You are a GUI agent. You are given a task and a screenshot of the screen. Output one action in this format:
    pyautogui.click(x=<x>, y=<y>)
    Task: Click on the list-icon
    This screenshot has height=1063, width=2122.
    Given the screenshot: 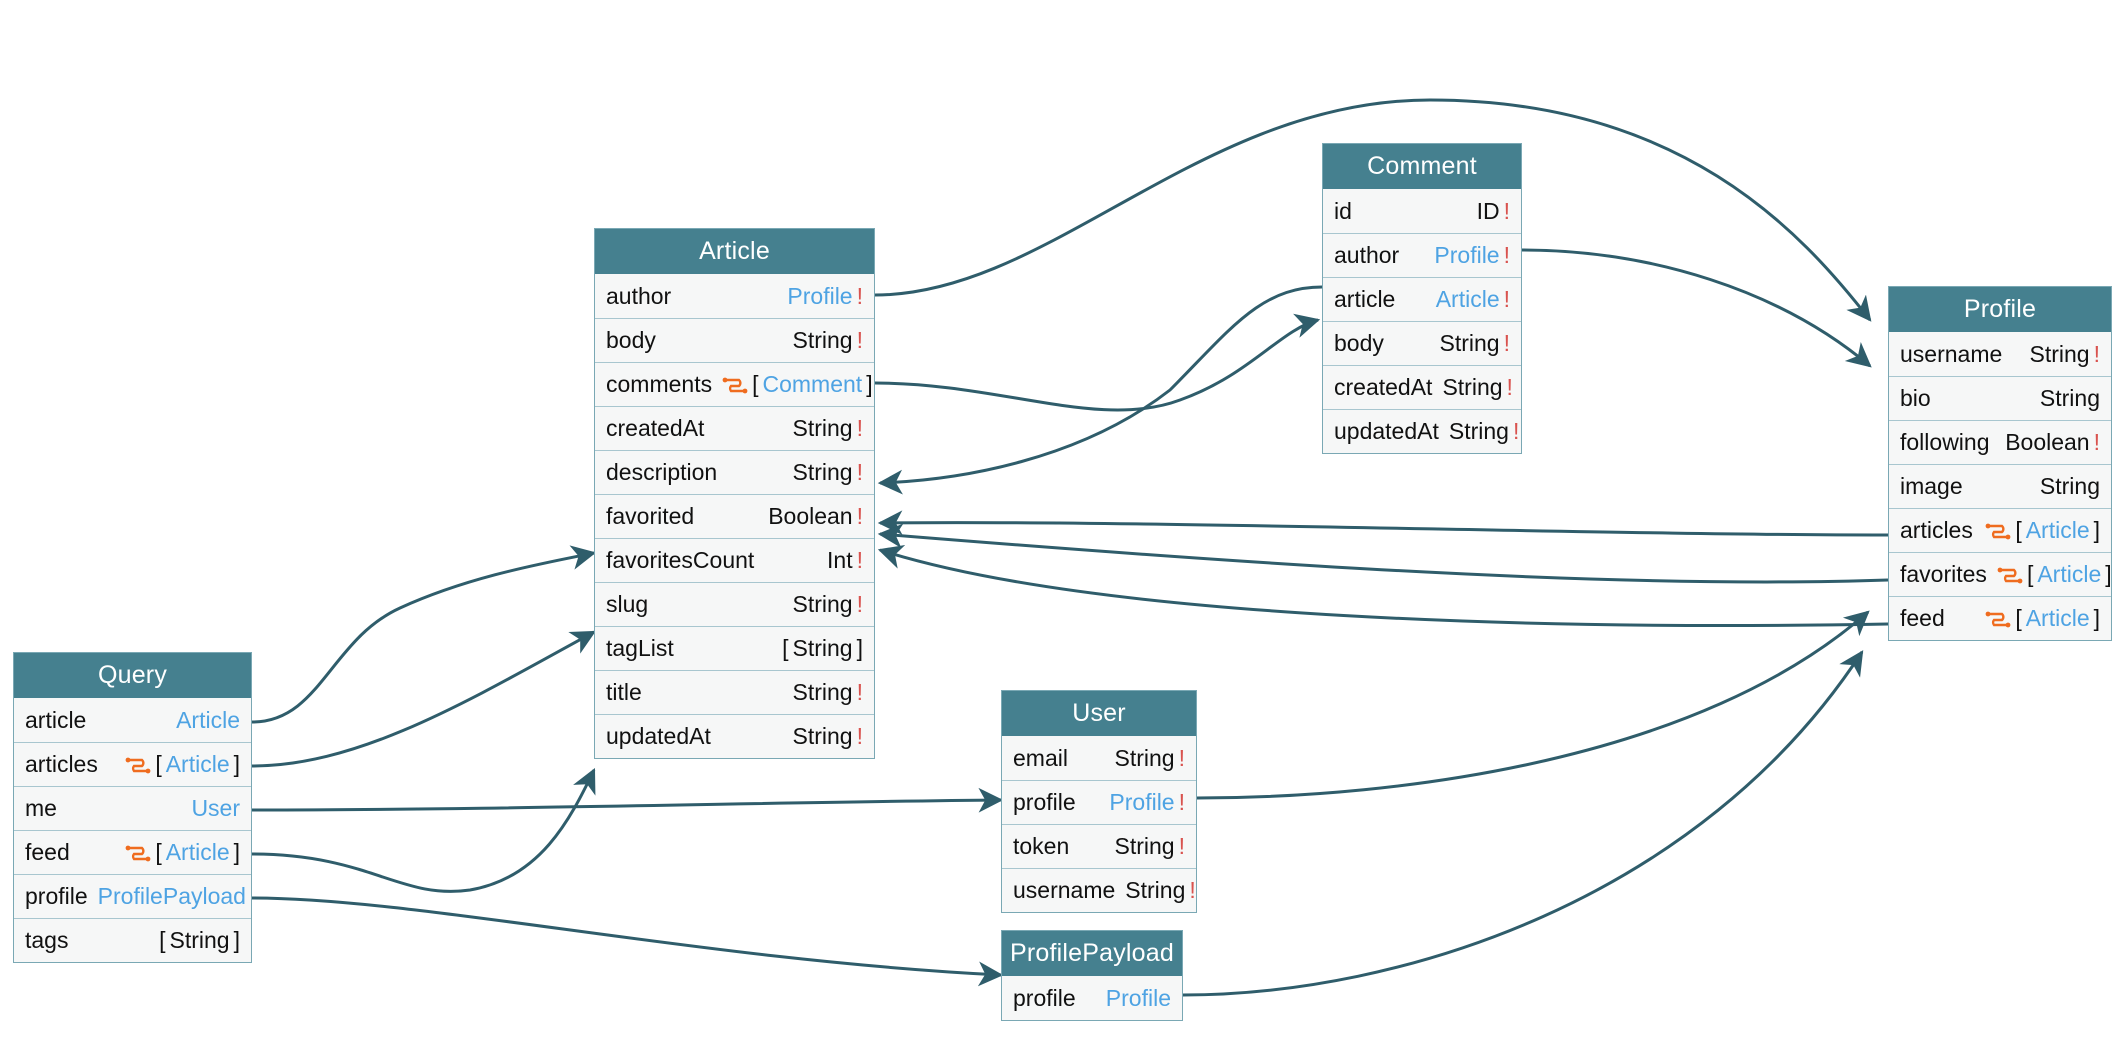 What is the action you would take?
    pyautogui.click(x=735, y=385)
    